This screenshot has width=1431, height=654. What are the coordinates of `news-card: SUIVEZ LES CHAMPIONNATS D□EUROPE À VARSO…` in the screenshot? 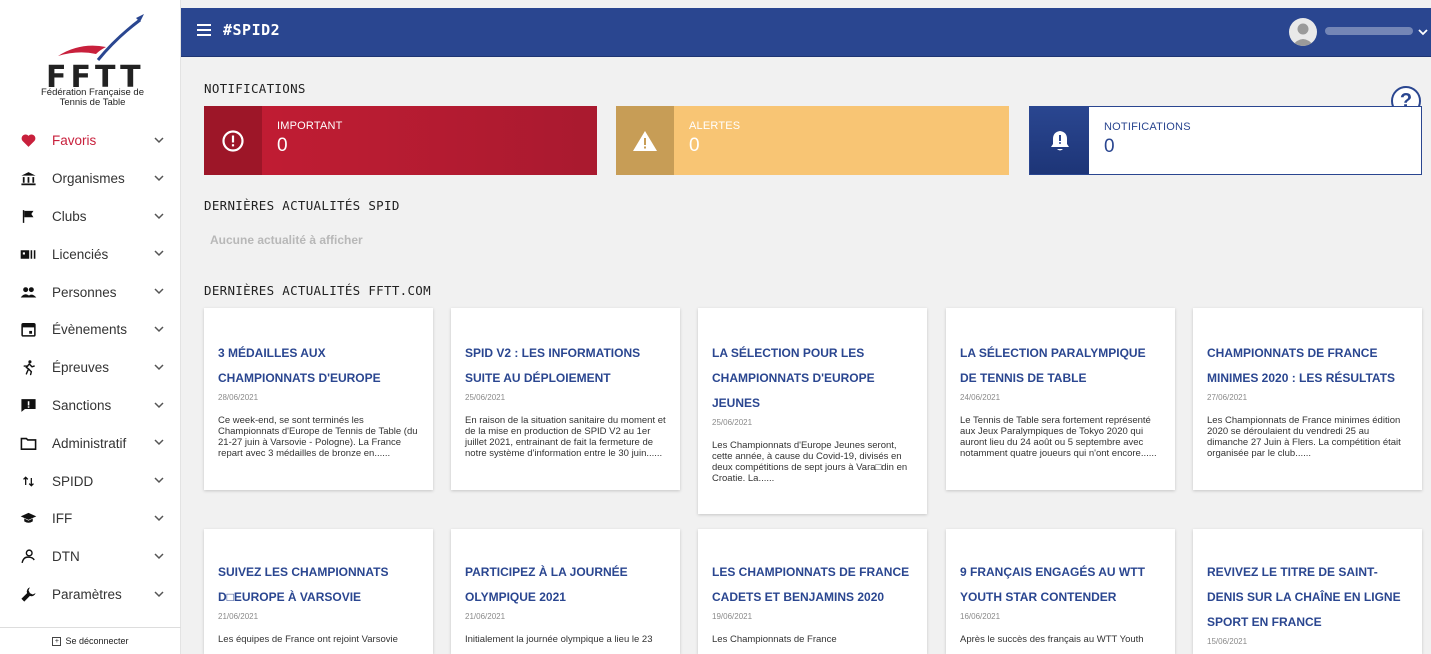 It's located at (318, 591).